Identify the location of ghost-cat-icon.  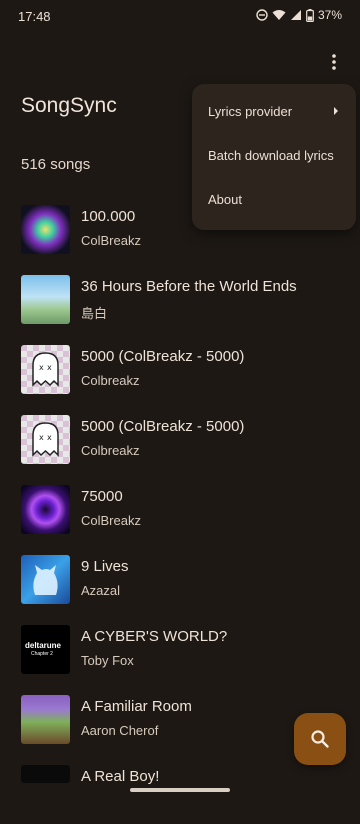
(45, 580).